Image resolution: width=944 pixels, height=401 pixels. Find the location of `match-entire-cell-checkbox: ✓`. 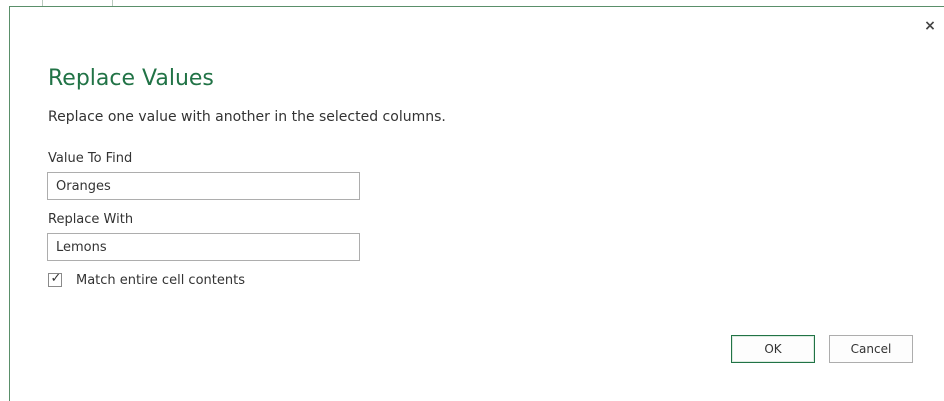

match-entire-cell-checkbox: ✓ is located at coordinates (55, 279).